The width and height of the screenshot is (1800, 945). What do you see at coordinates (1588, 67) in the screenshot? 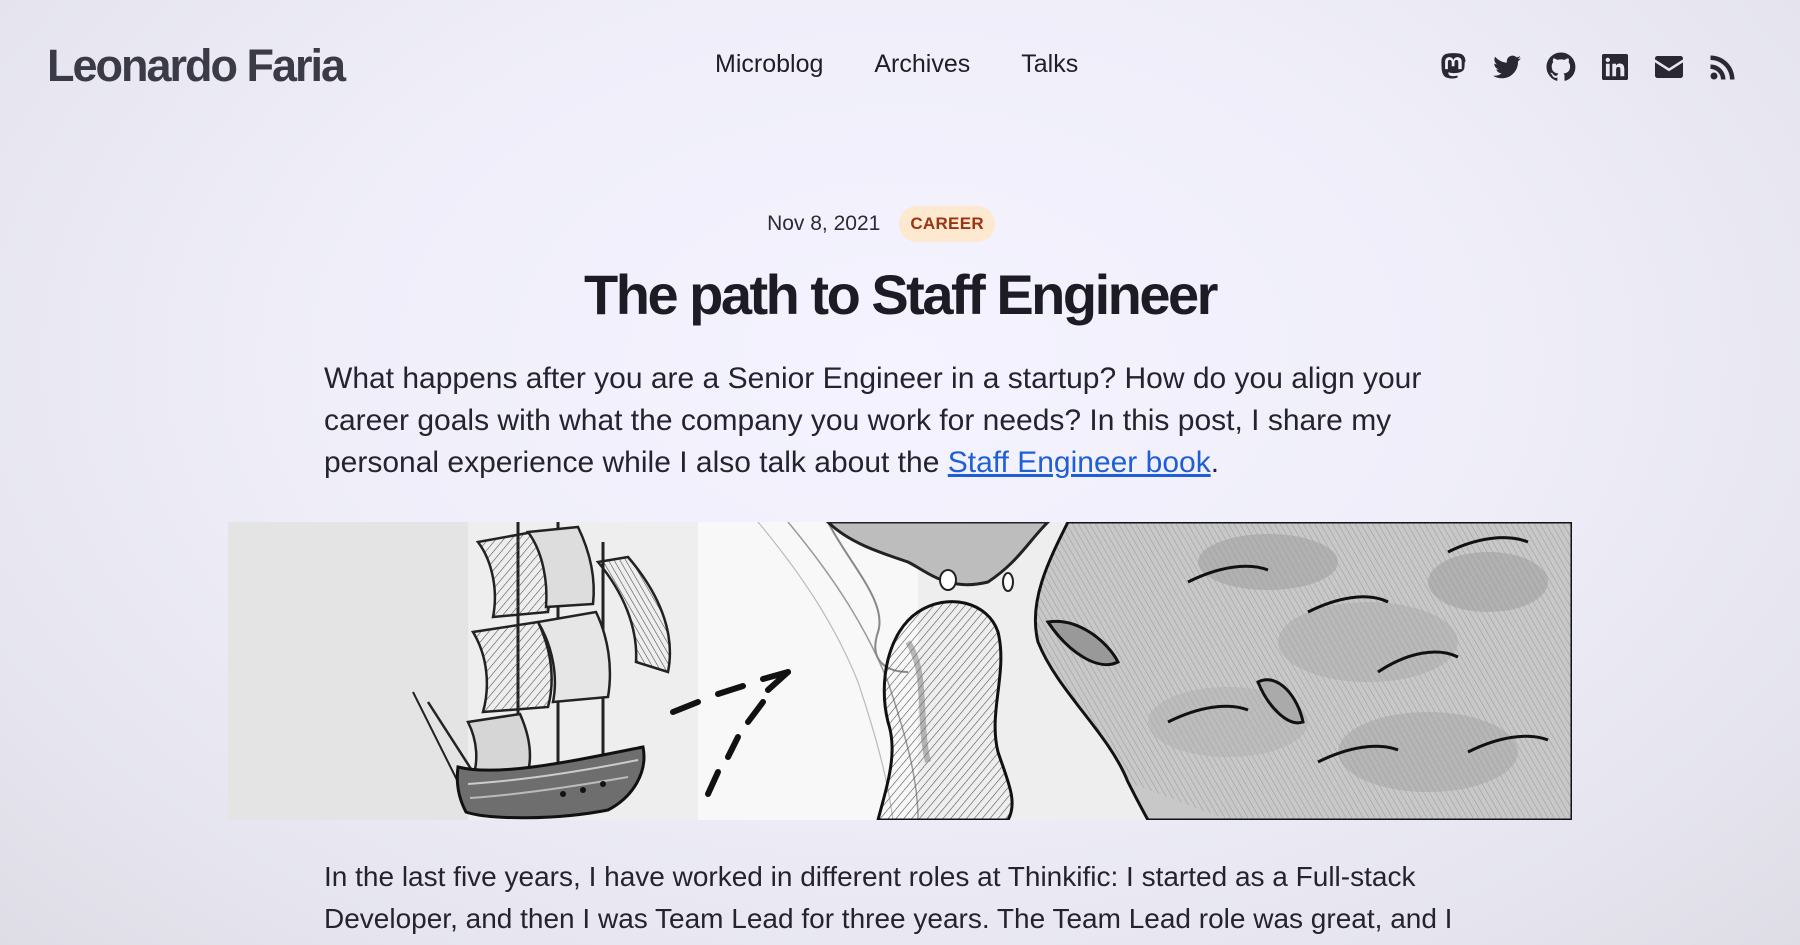
I see `social-links` at bounding box center [1588, 67].